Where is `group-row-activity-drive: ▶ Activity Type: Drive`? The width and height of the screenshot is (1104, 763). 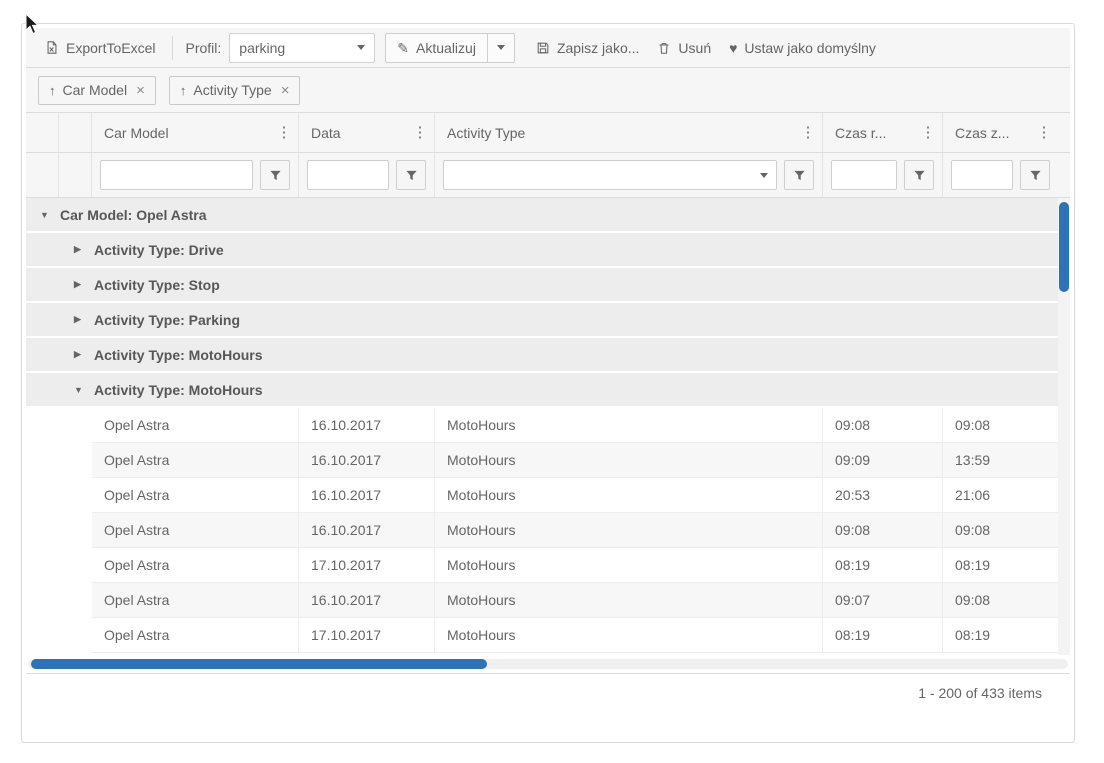 group-row-activity-drive: ▶ Activity Type: Drive is located at coordinates (542, 250).